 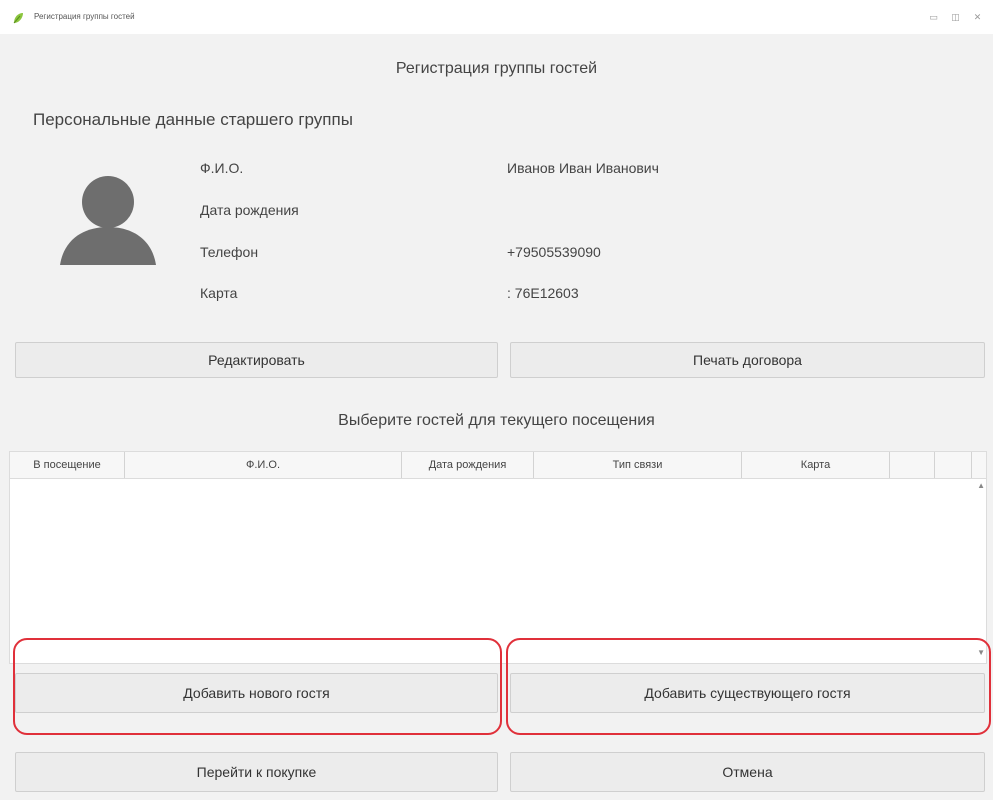 What do you see at coordinates (981, 485) in the screenshot?
I see `scroll-up-icon: ▲` at bounding box center [981, 485].